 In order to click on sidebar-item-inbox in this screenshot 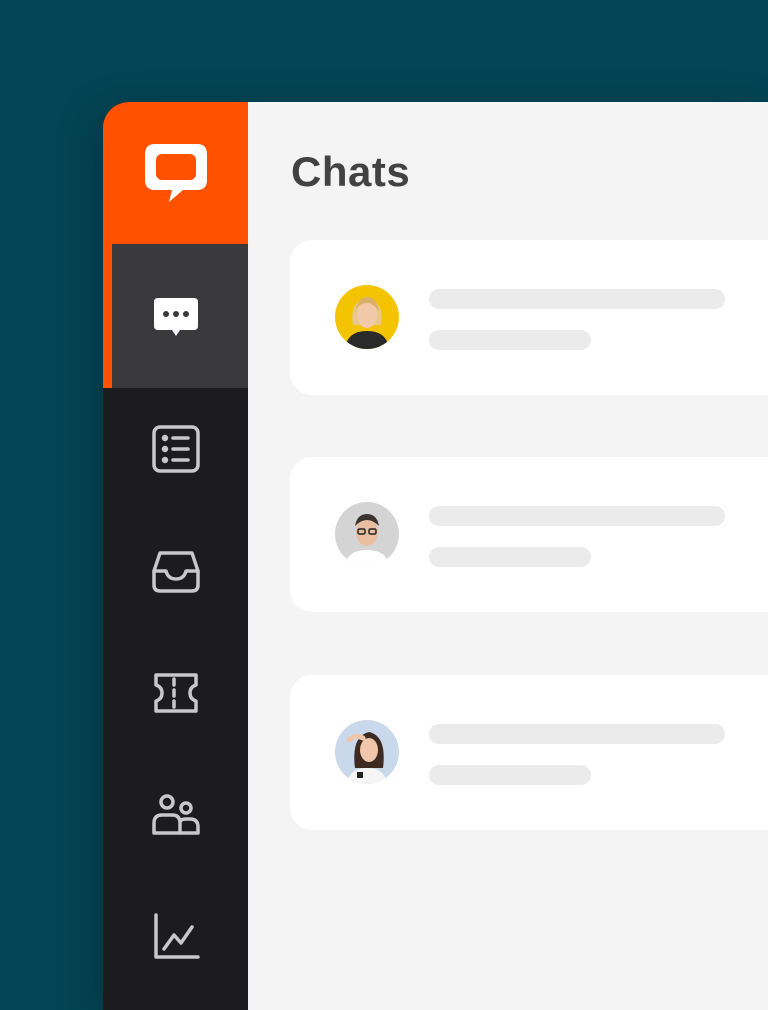, I will do `click(175, 571)`.